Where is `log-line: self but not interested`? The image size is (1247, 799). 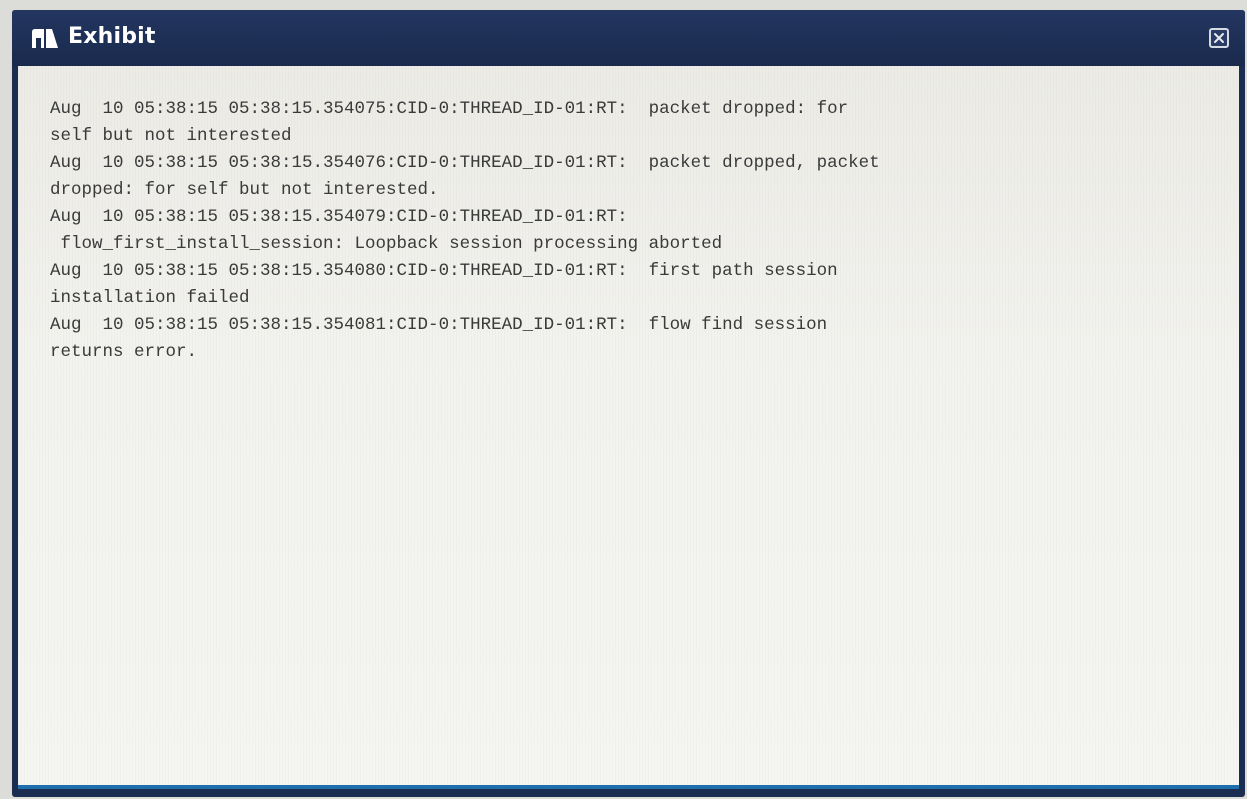
log-line: self but not interested is located at coordinates (171, 136).